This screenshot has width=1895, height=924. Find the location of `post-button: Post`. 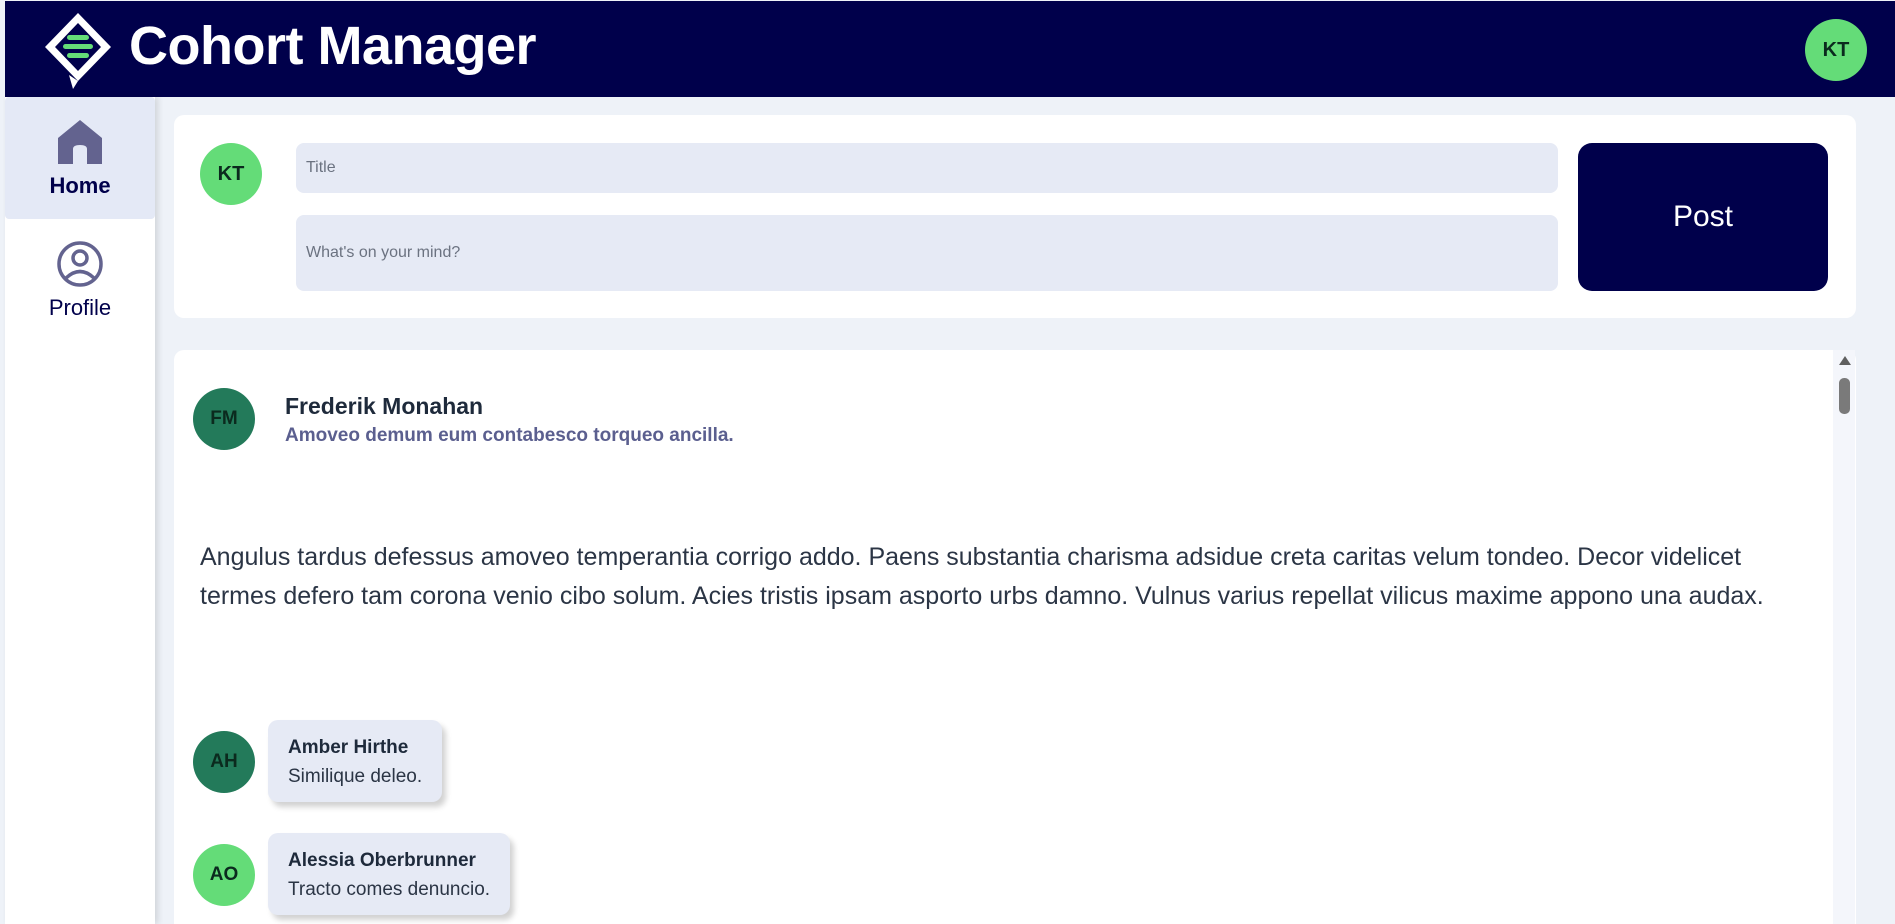

post-button: Post is located at coordinates (1703, 217).